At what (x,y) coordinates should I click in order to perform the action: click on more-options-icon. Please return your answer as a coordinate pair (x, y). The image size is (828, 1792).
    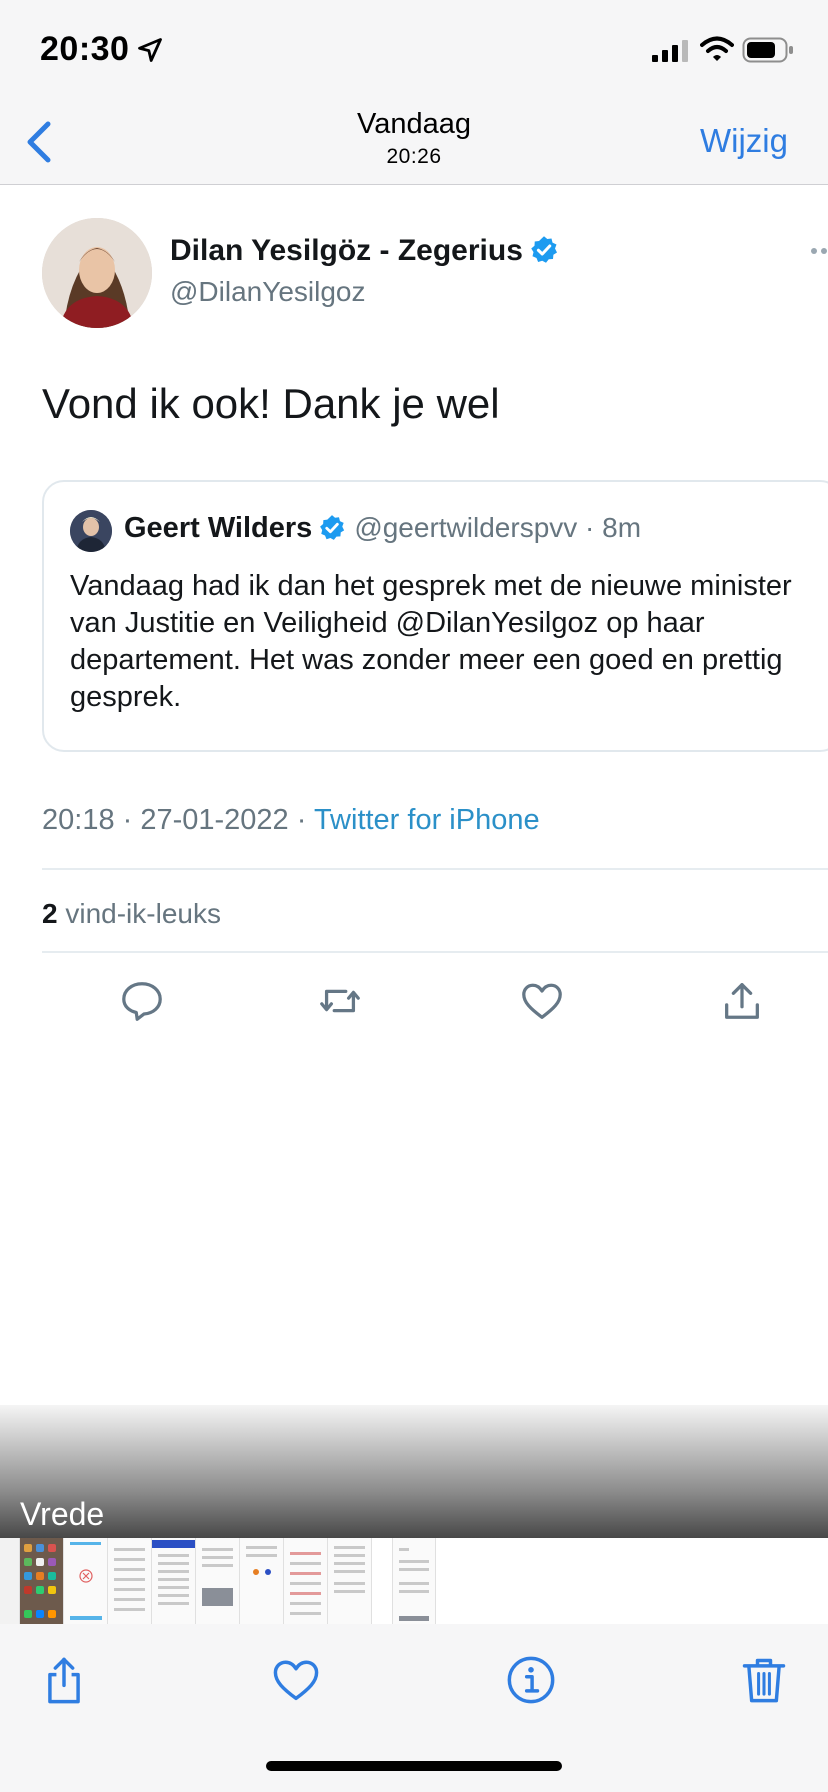
    Looking at the image, I should click on (819, 251).